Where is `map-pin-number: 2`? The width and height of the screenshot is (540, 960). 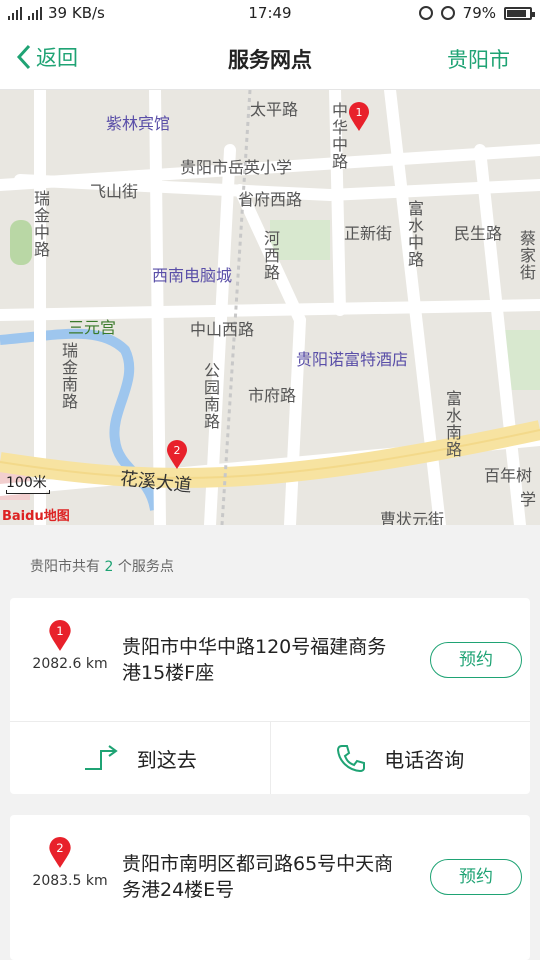
map-pin-number: 2 is located at coordinates (177, 450).